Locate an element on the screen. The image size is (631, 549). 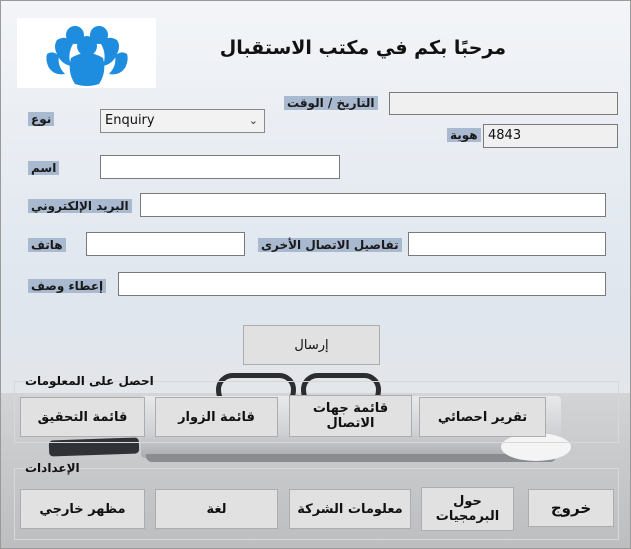
laptop-base-image is located at coordinates (351, 458).